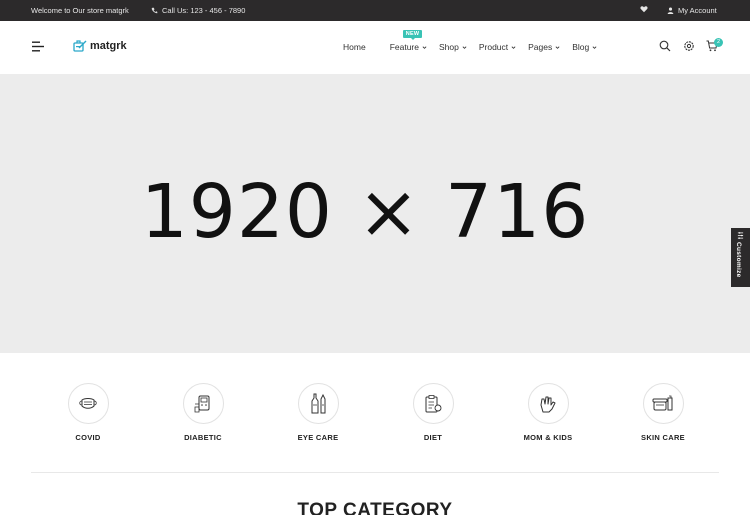 The height and width of the screenshot is (515, 750). Describe the element at coordinates (318, 437) in the screenshot. I see `category-label: EYE CARE` at that location.